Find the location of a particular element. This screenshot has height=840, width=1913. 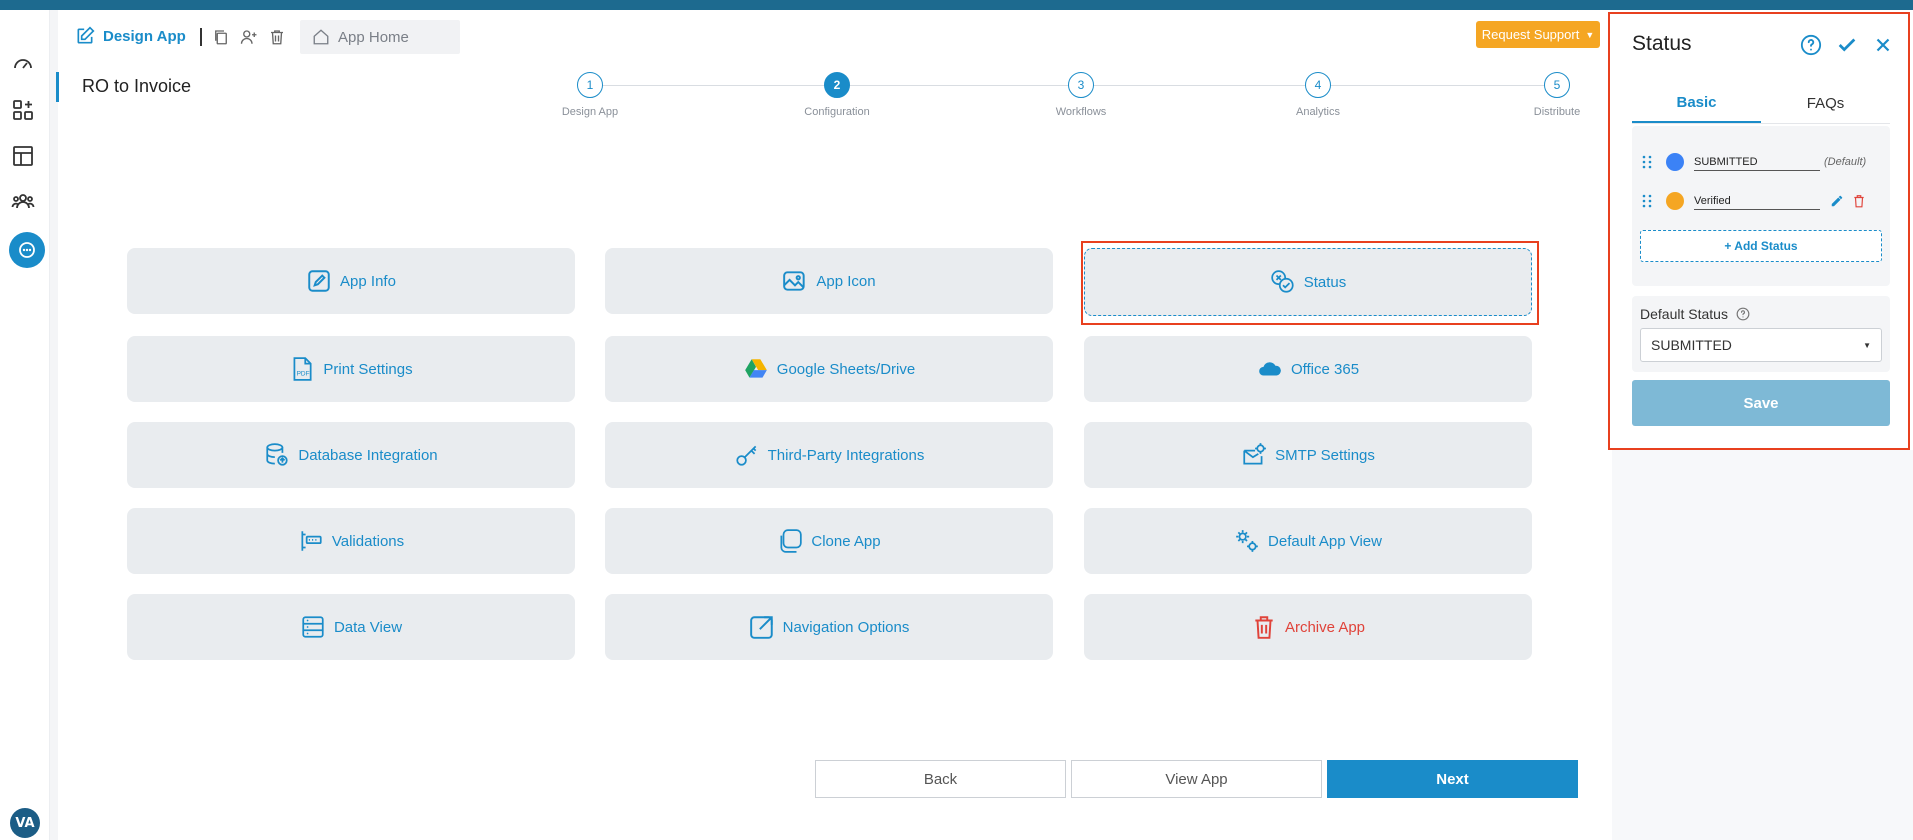

question-circle-icon is located at coordinates (1743, 314).